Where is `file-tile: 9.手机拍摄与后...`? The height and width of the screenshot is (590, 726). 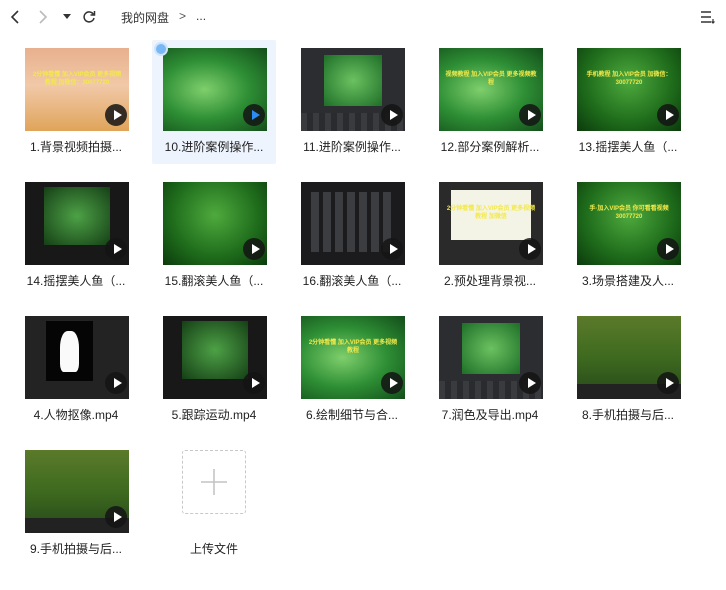 file-tile: 9.手机拍摄与后... is located at coordinates (76, 504).